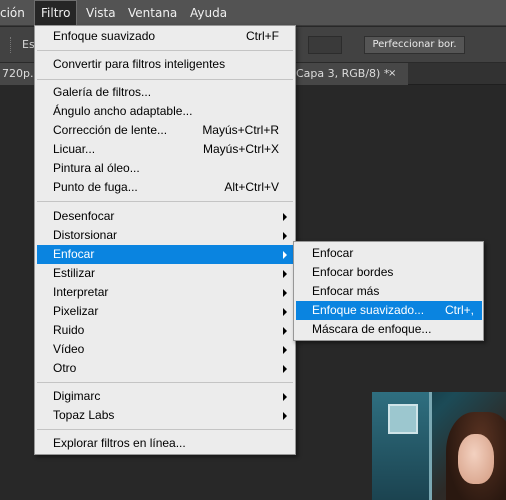 The image size is (506, 500). I want to click on menu-item-estilizar: Estilizar, so click(165, 273).